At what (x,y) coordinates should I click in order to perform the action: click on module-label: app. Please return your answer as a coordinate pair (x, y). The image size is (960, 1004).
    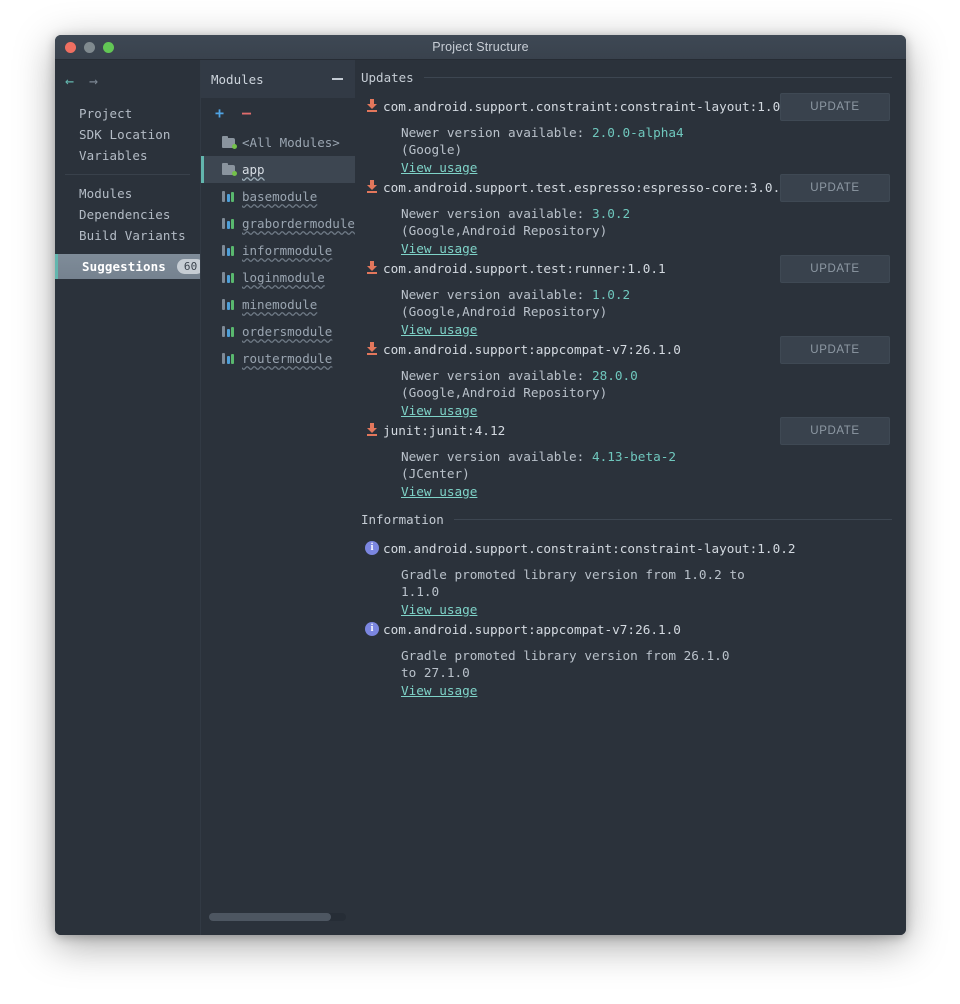
    Looking at the image, I should click on (253, 169).